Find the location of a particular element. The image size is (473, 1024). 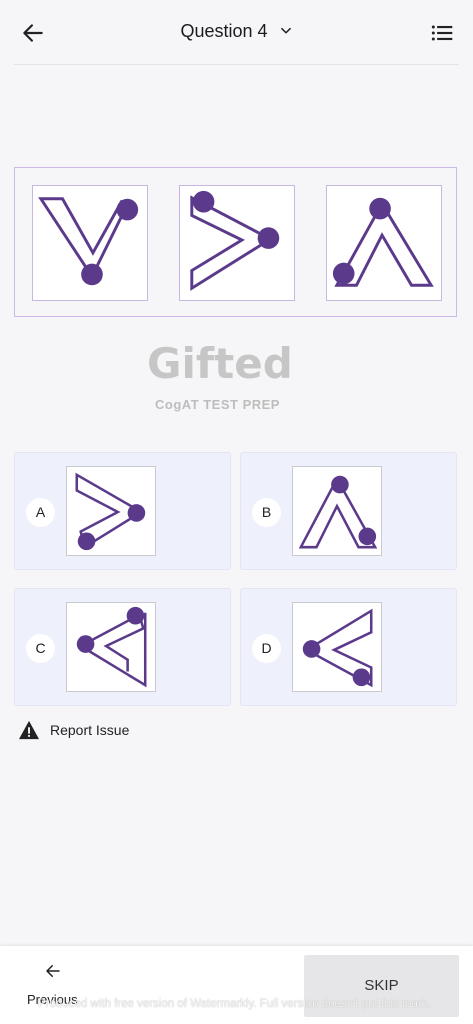

top-app-bar: Question 4 is located at coordinates (236, 32).